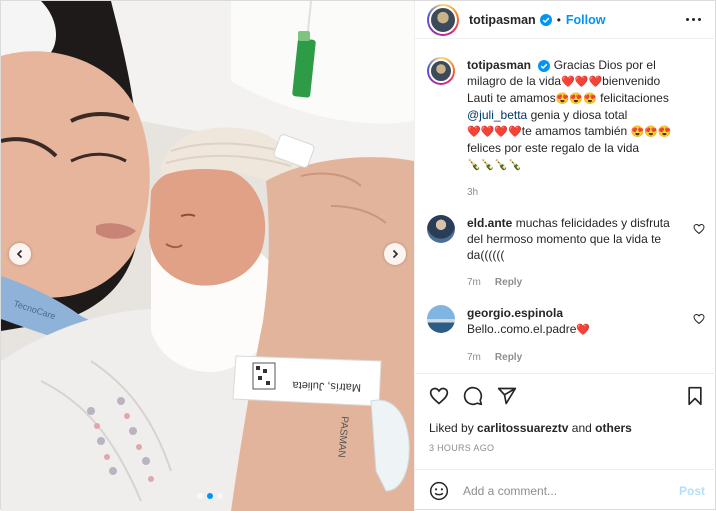 The image size is (716, 511). Describe the element at coordinates (439, 491) in the screenshot. I see `emoji-icon` at that location.